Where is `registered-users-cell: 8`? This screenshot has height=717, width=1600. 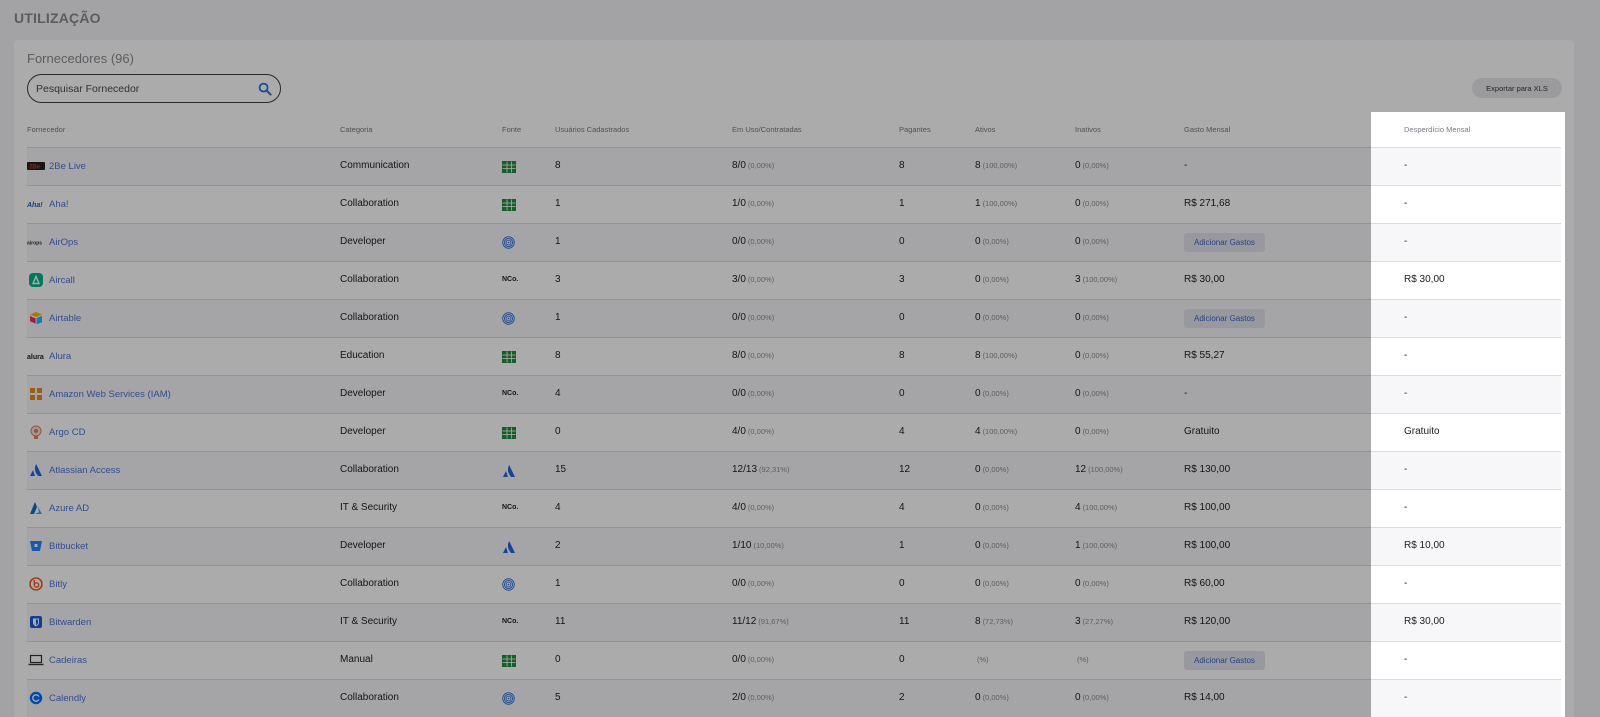
registered-users-cell: 8 is located at coordinates (558, 355).